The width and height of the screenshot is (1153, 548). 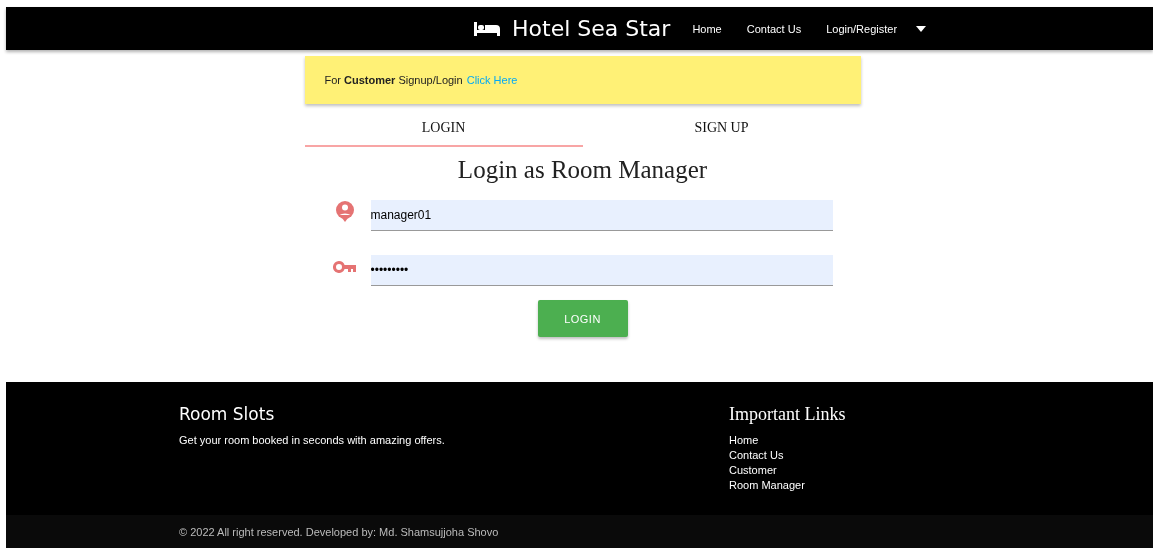 I want to click on tab: LOGIN, so click(x=443, y=128).